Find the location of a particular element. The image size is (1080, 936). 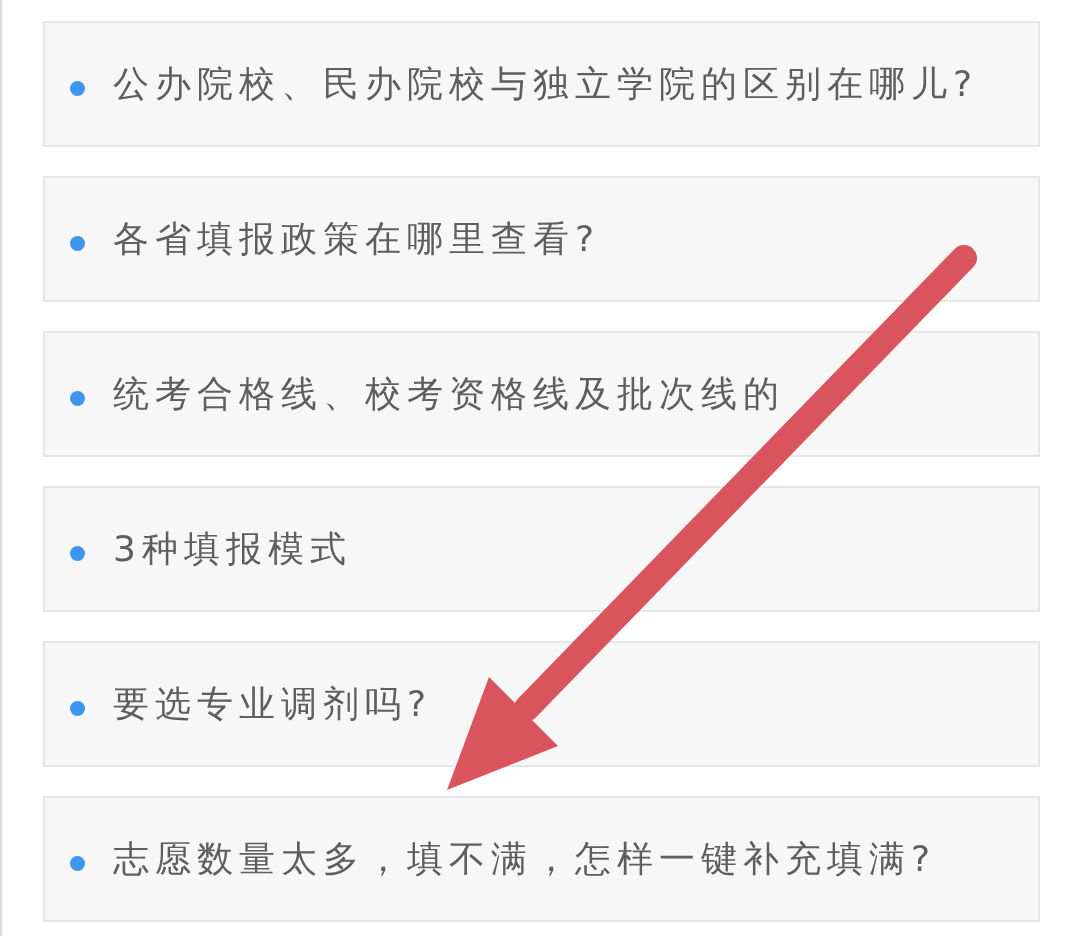

question-link: 各省填报政策在哪里查看? is located at coordinates (541, 239).